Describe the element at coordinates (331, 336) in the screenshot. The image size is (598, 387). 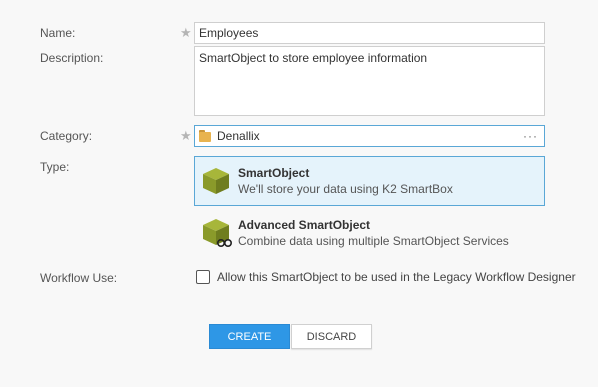
I see `discard-button: DISCARD` at that location.